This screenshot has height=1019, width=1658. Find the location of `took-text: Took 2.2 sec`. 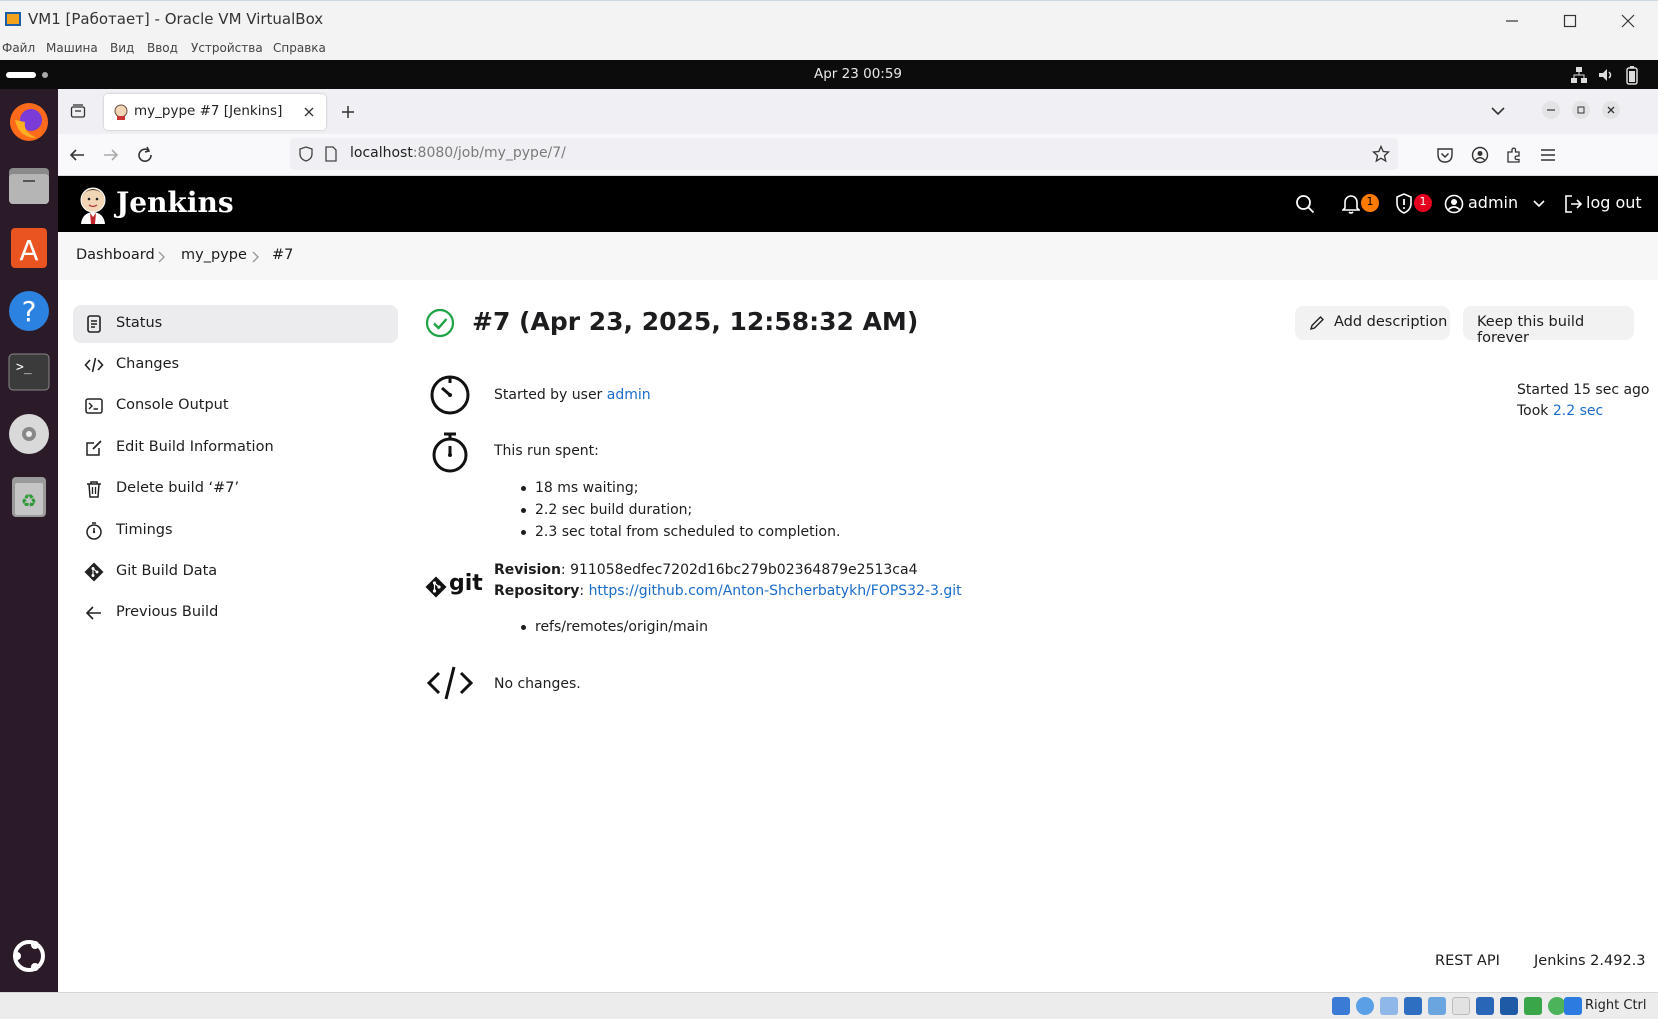

took-text: Took 2.2 sec is located at coordinates (1560, 411).